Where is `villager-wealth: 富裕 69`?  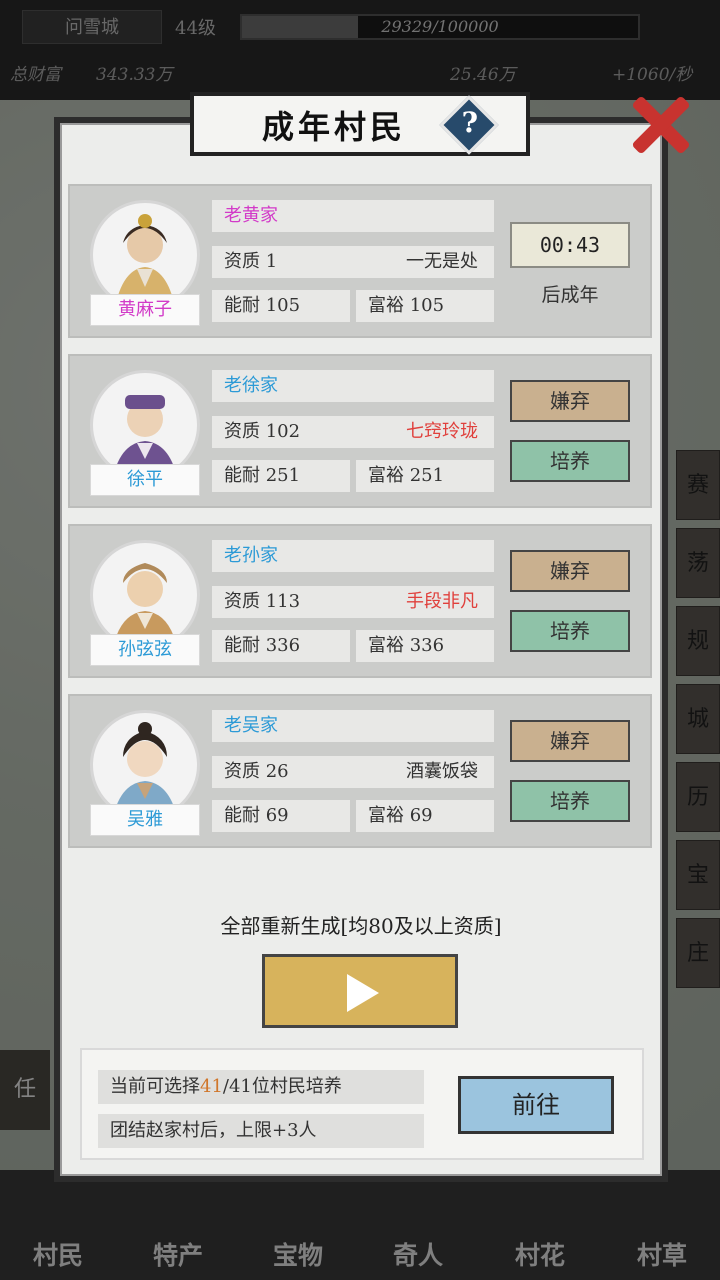 villager-wealth: 富裕 69 is located at coordinates (425, 816).